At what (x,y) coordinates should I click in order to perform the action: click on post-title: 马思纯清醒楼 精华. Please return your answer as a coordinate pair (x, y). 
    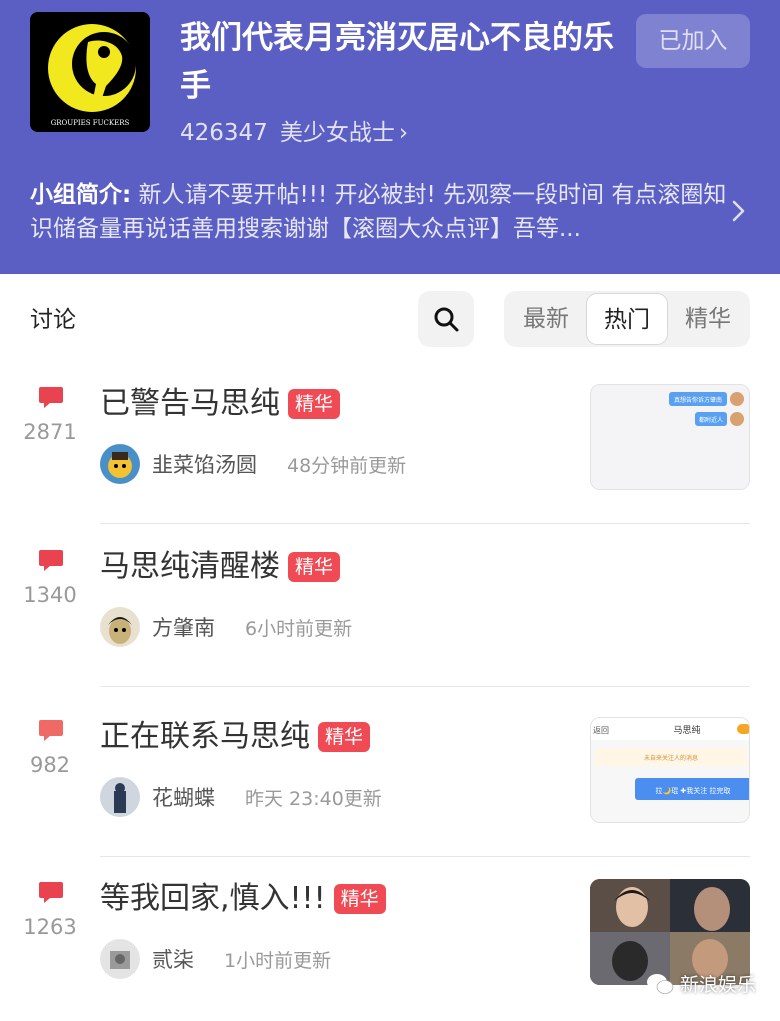
    Looking at the image, I should click on (220, 567).